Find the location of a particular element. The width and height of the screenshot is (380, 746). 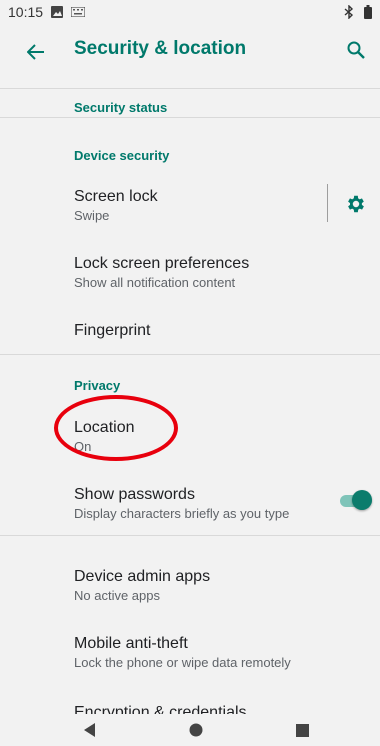

bluetooth-icon is located at coordinates (349, 12).